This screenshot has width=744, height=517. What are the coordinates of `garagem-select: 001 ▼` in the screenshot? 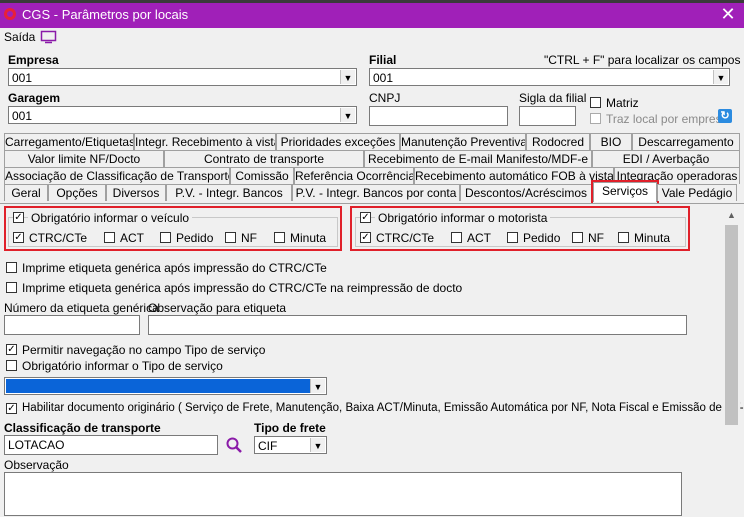 It's located at (182, 115).